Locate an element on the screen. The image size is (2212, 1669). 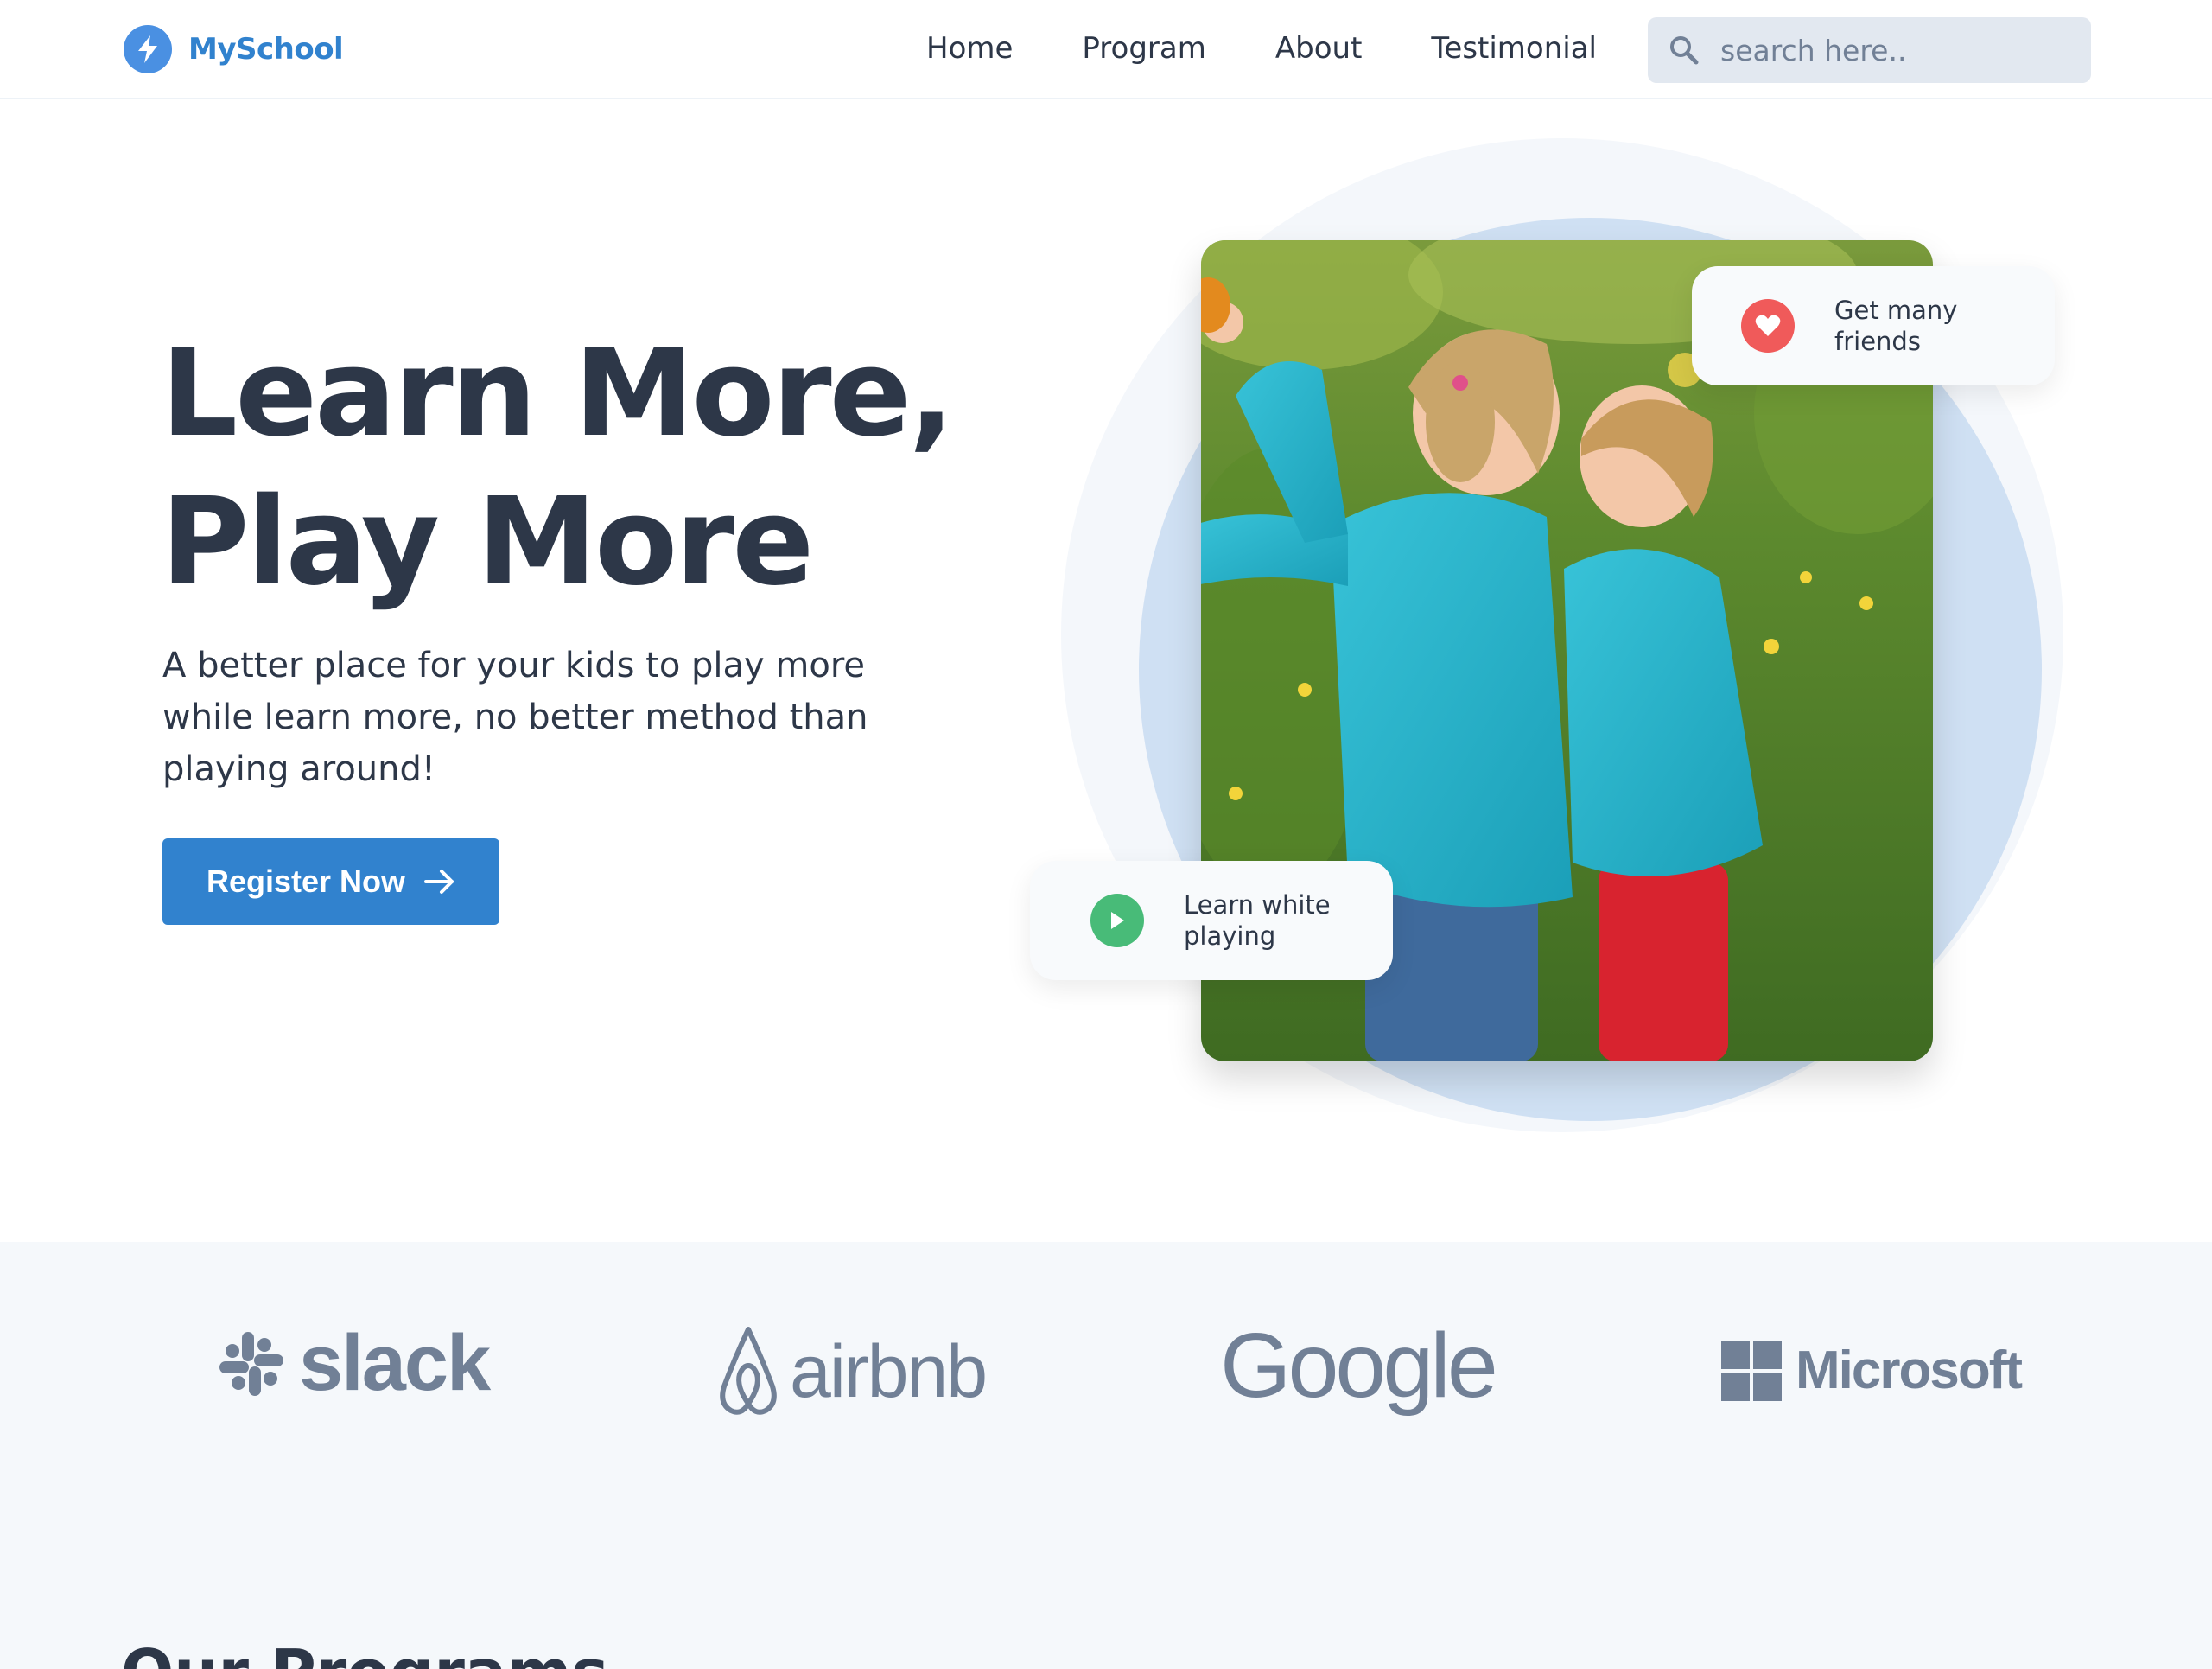
friends-card: Get many friends is located at coordinates (1873, 325).